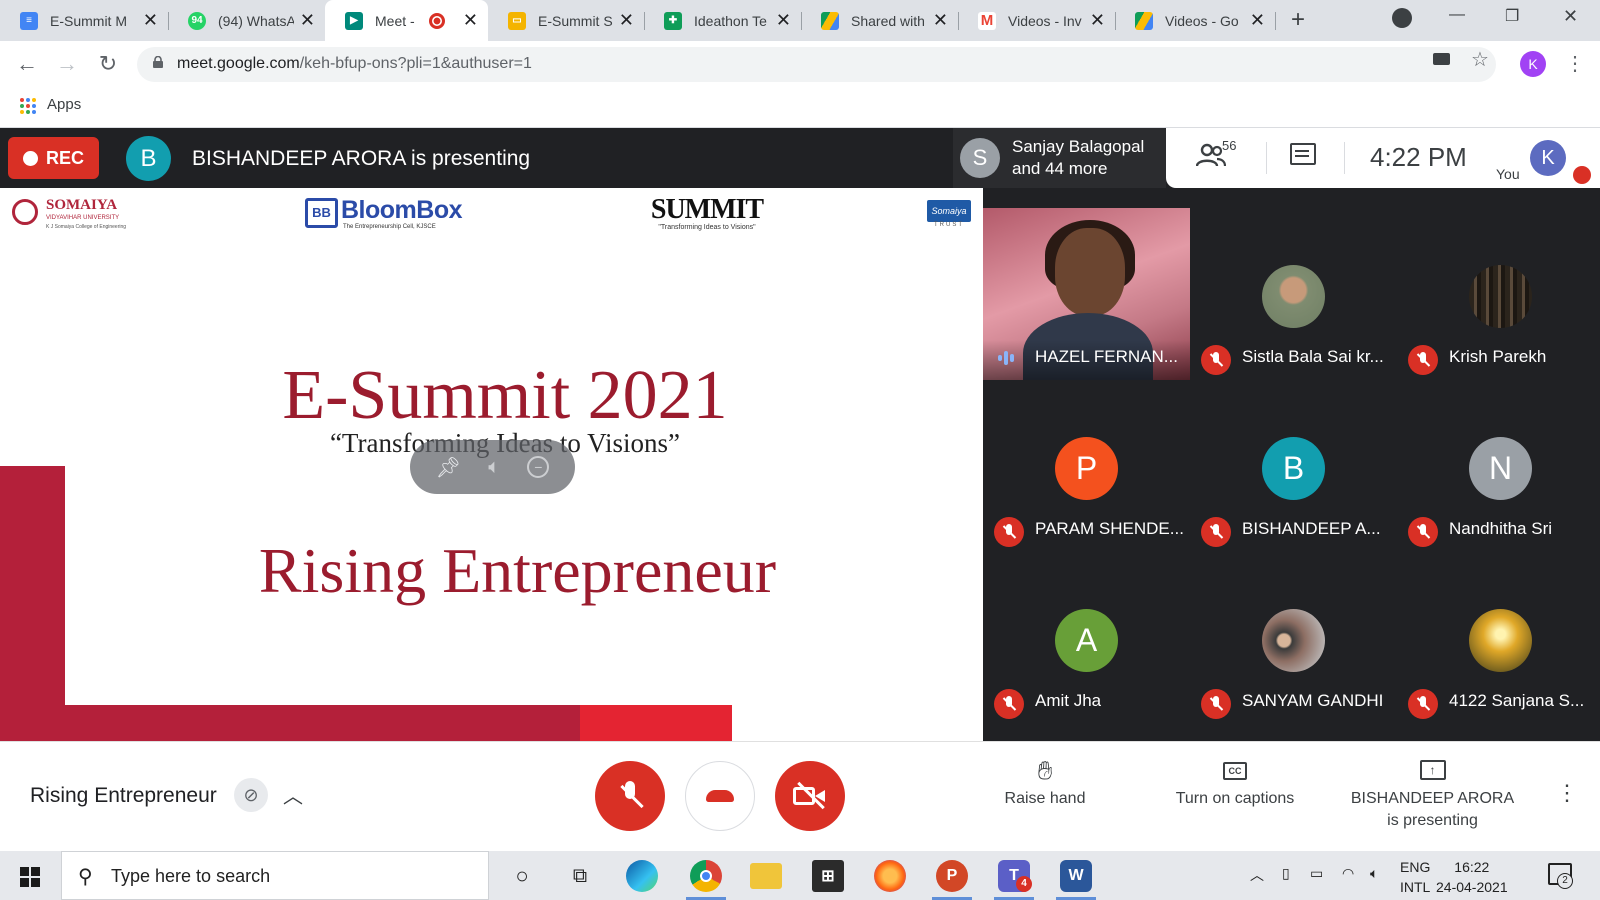 Image resolution: width=1600 pixels, height=900 pixels. I want to click on chrome-icon, so click(706, 876).